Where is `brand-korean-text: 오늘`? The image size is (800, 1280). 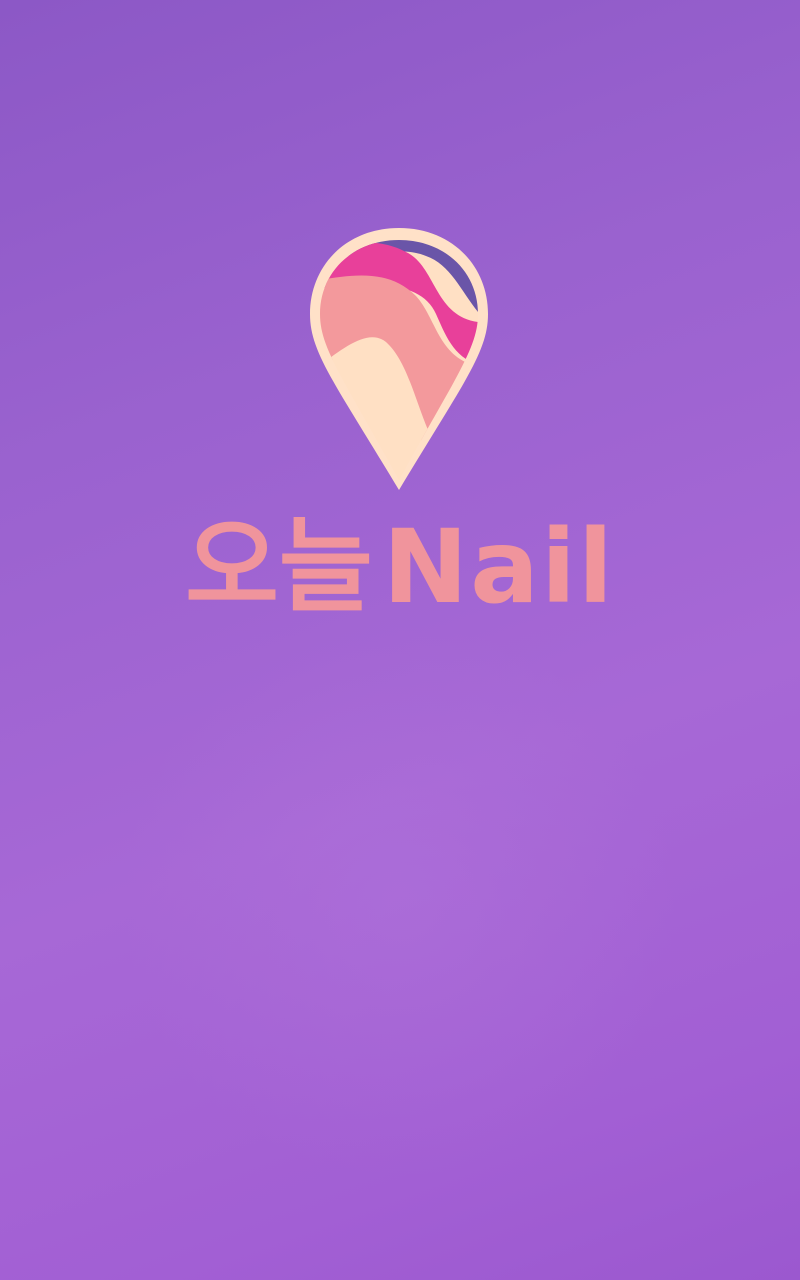
brand-korean-text: 오늘 is located at coordinates (279, 567).